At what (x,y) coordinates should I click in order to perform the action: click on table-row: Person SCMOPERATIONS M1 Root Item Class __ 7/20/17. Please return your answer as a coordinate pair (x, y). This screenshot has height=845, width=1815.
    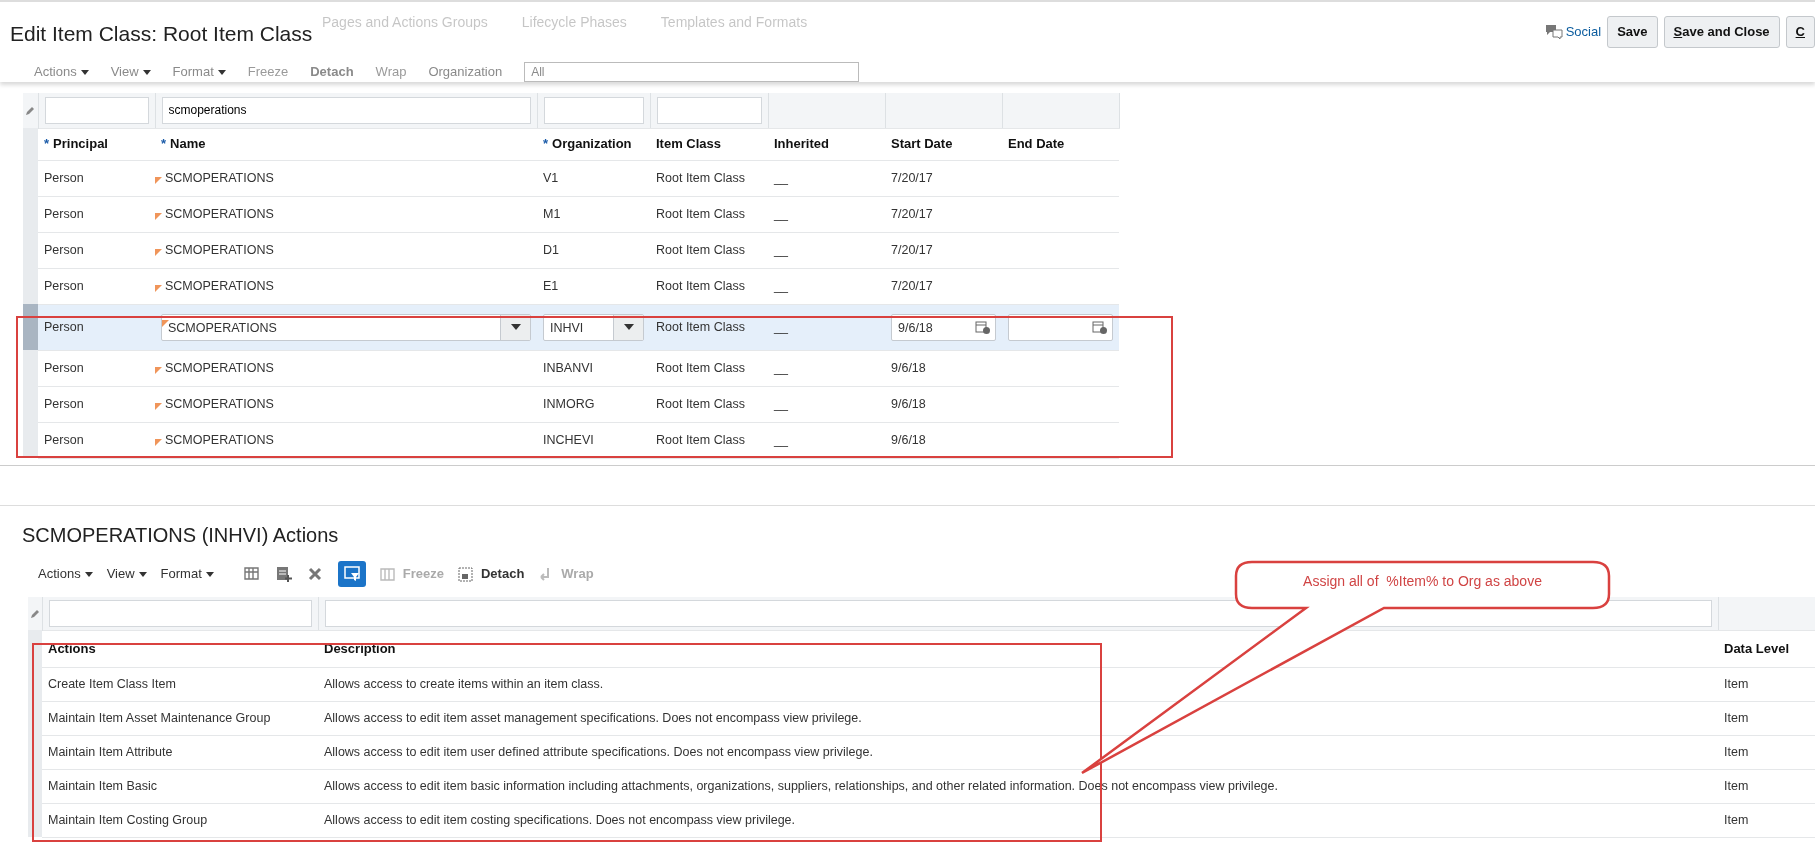
    Looking at the image, I should click on (571, 214).